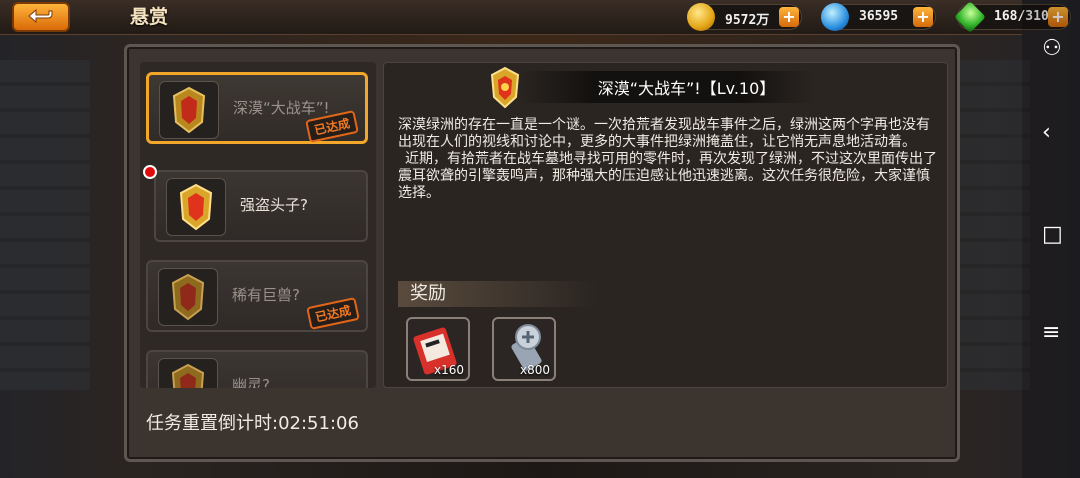  I want to click on mission-label: 稀有巨兽?, so click(266, 295).